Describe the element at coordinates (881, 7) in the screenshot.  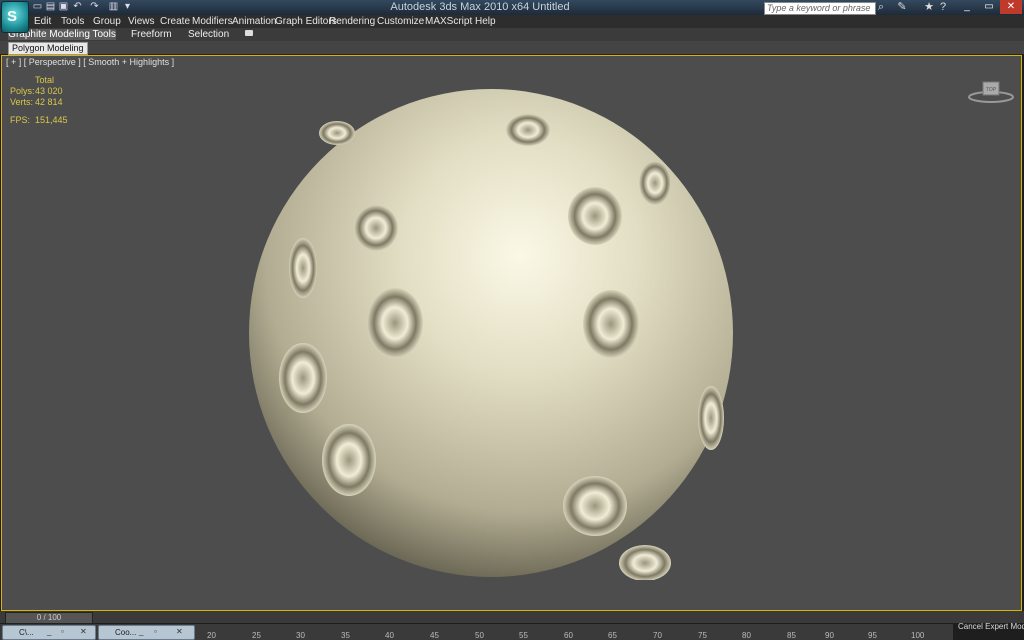
I see `search-icon: ⌕` at that location.